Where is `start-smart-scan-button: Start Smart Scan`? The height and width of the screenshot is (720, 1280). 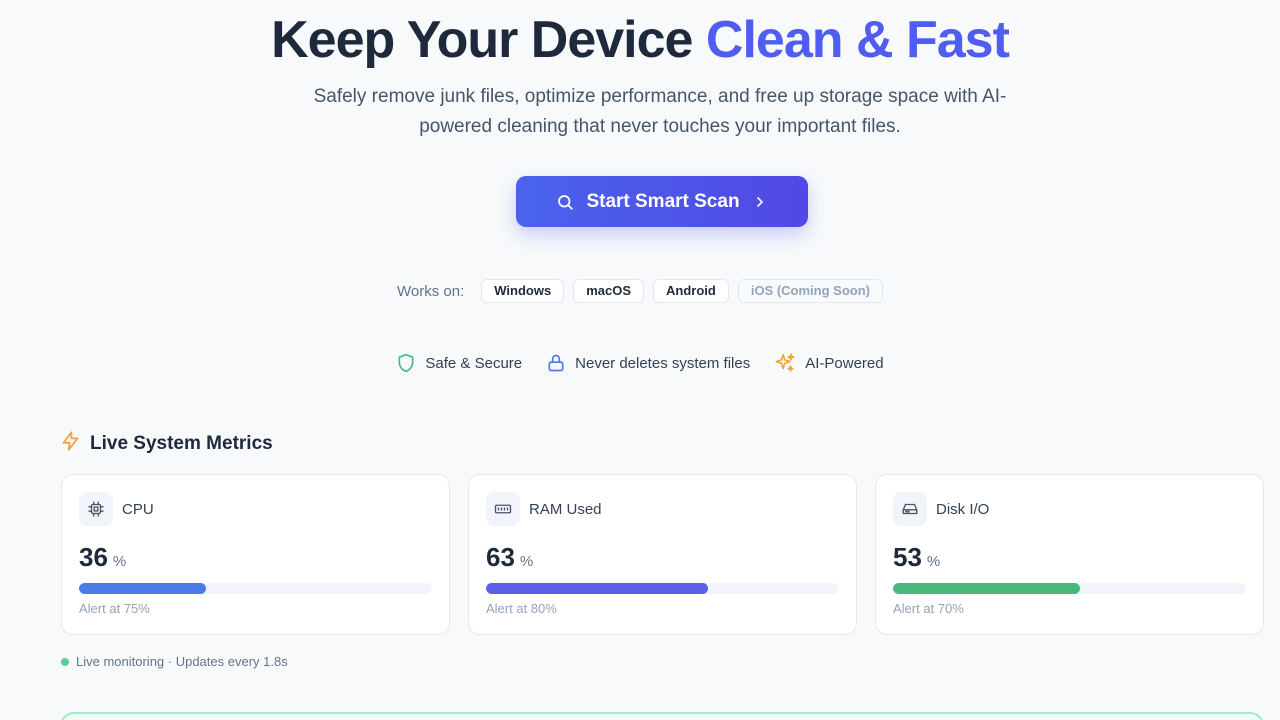
start-smart-scan-button: Start Smart Scan is located at coordinates (662, 201).